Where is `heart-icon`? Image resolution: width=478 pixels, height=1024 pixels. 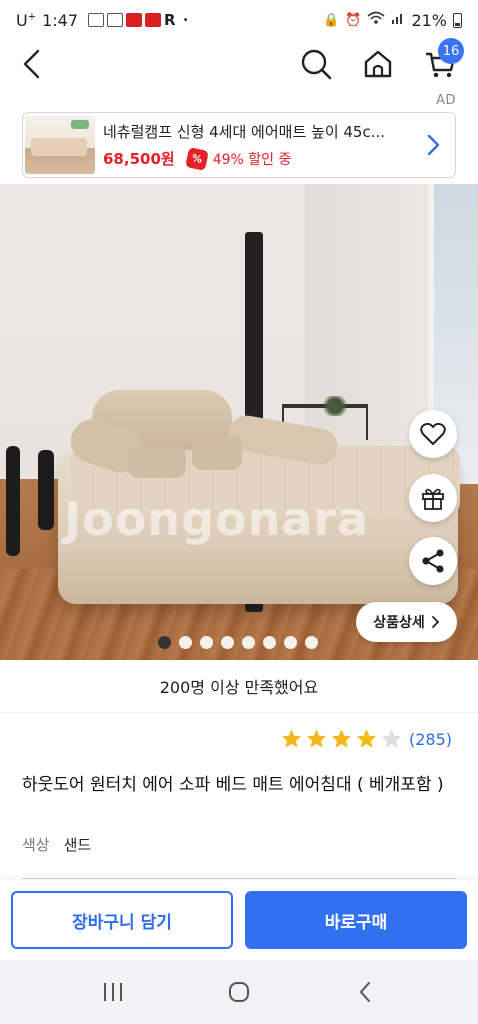
heart-icon is located at coordinates (433, 433).